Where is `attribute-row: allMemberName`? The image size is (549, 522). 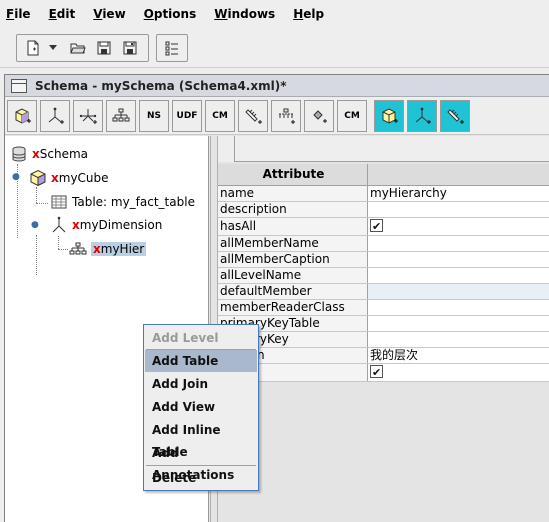
attribute-row: allMemberName is located at coordinates (383, 244).